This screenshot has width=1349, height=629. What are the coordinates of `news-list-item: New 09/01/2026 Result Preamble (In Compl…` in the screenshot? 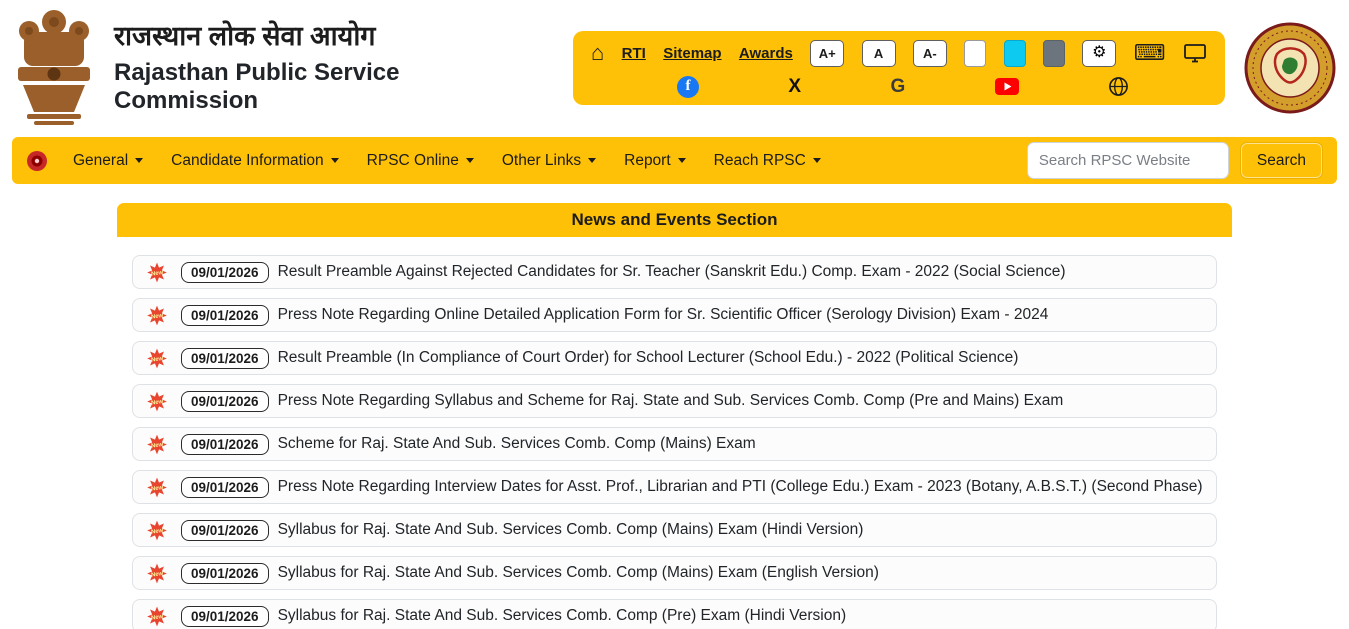 It's located at (674, 358).